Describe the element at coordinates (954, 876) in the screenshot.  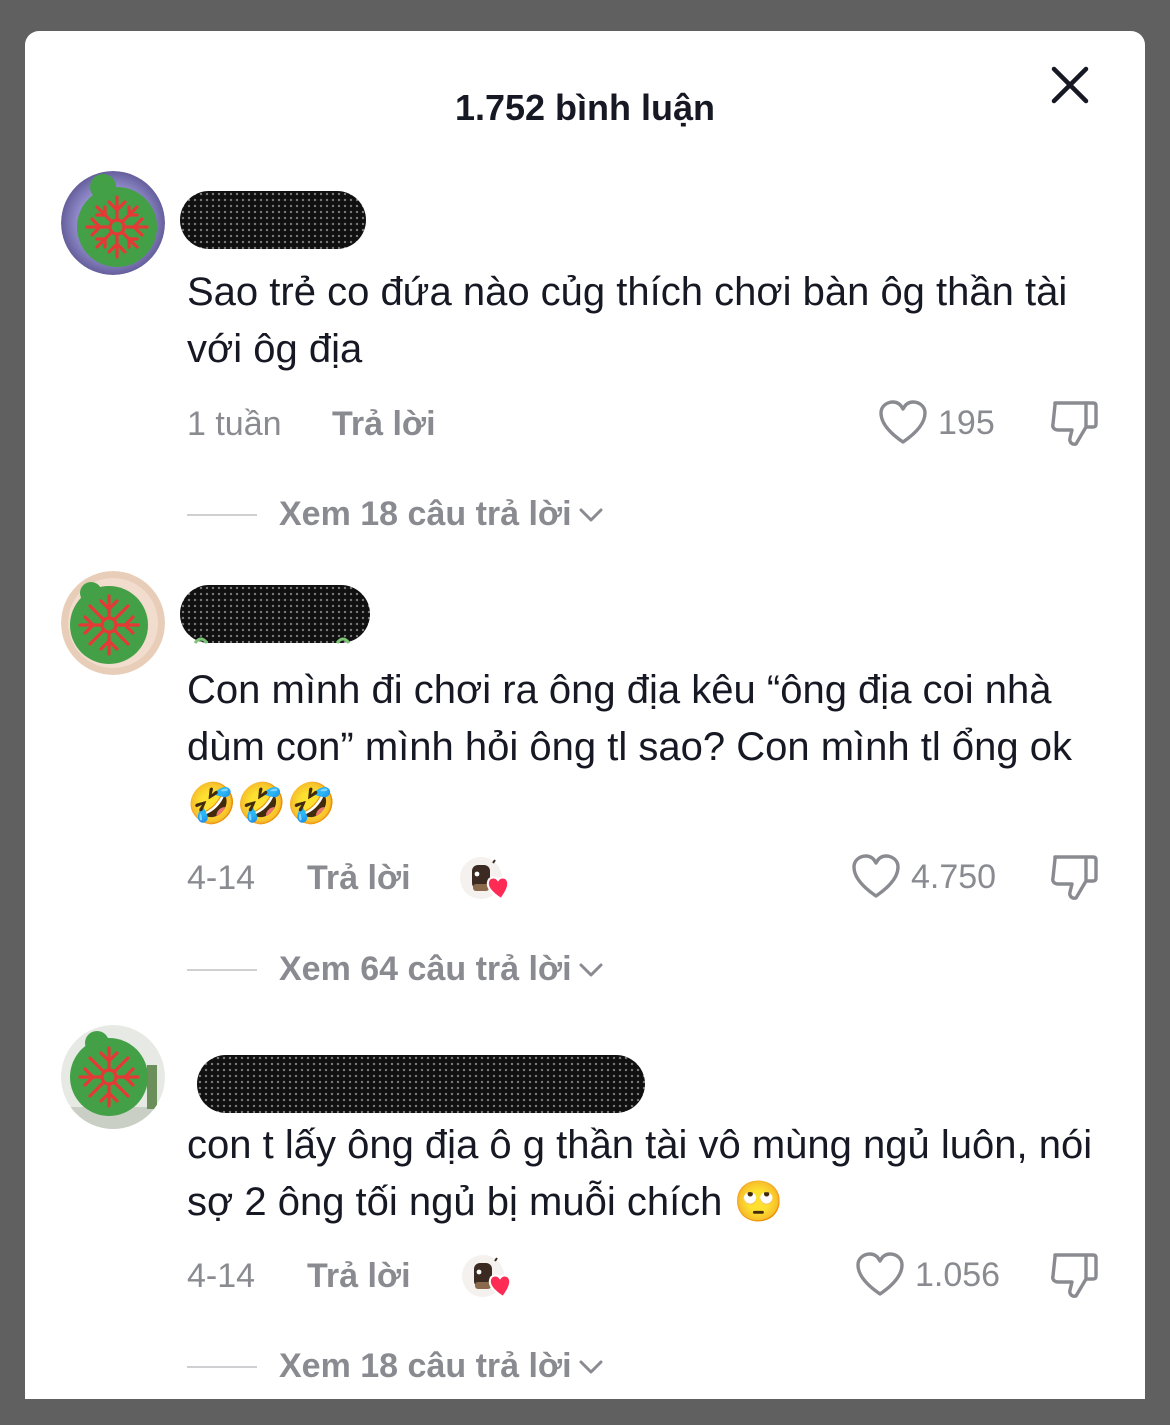
I see `like-count: 4.750` at that location.